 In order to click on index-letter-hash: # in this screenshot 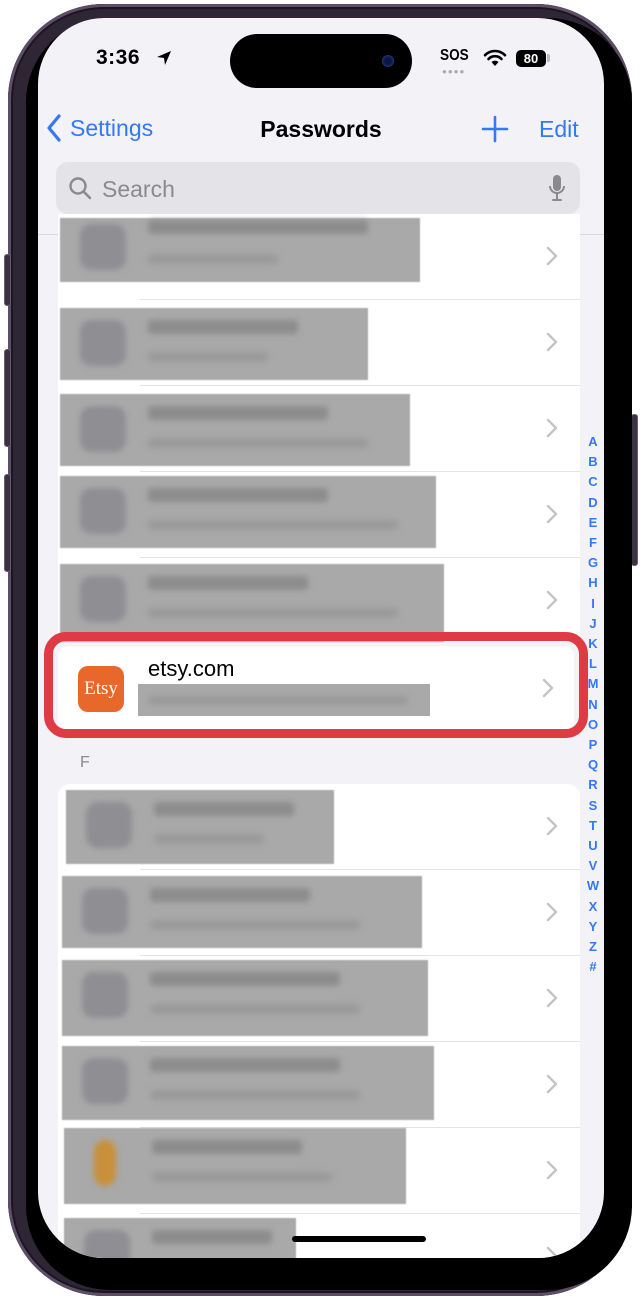, I will do `click(593, 967)`.